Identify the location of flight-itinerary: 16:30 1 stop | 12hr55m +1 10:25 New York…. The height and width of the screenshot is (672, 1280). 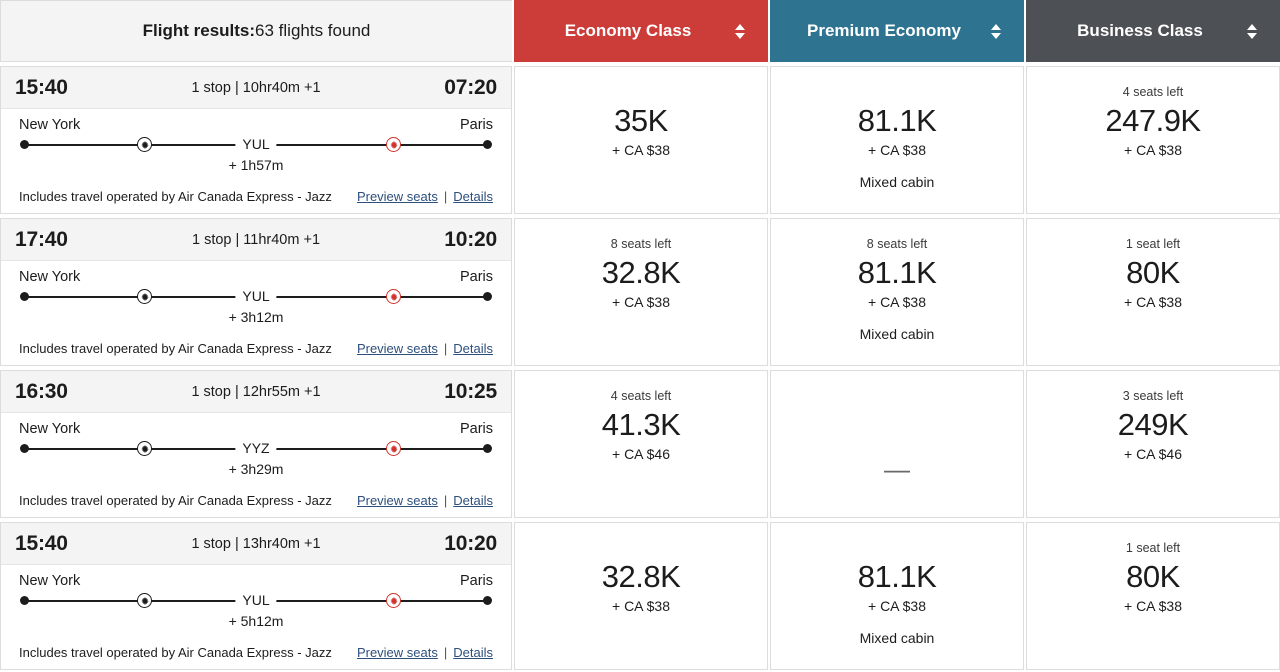
(256, 444).